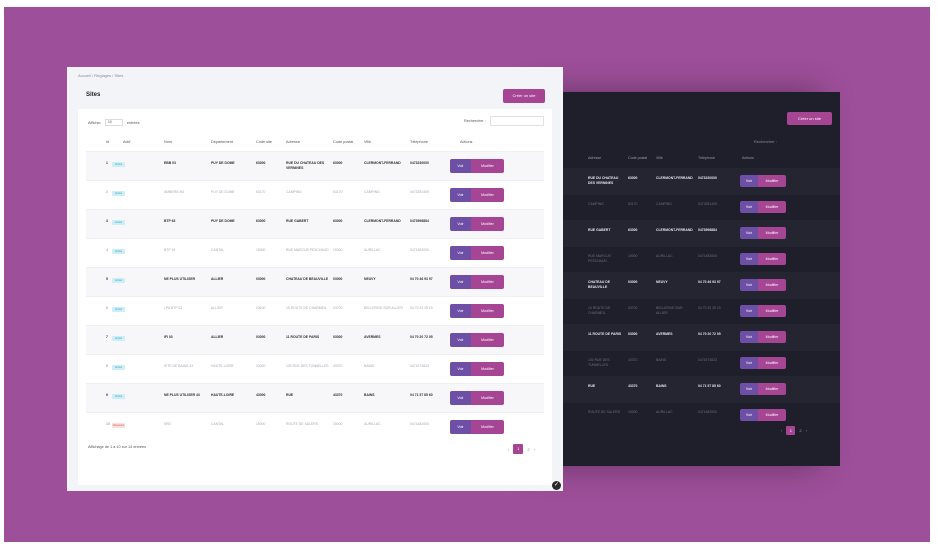  Describe the element at coordinates (518, 449) in the screenshot. I see `page-1: 1` at that location.